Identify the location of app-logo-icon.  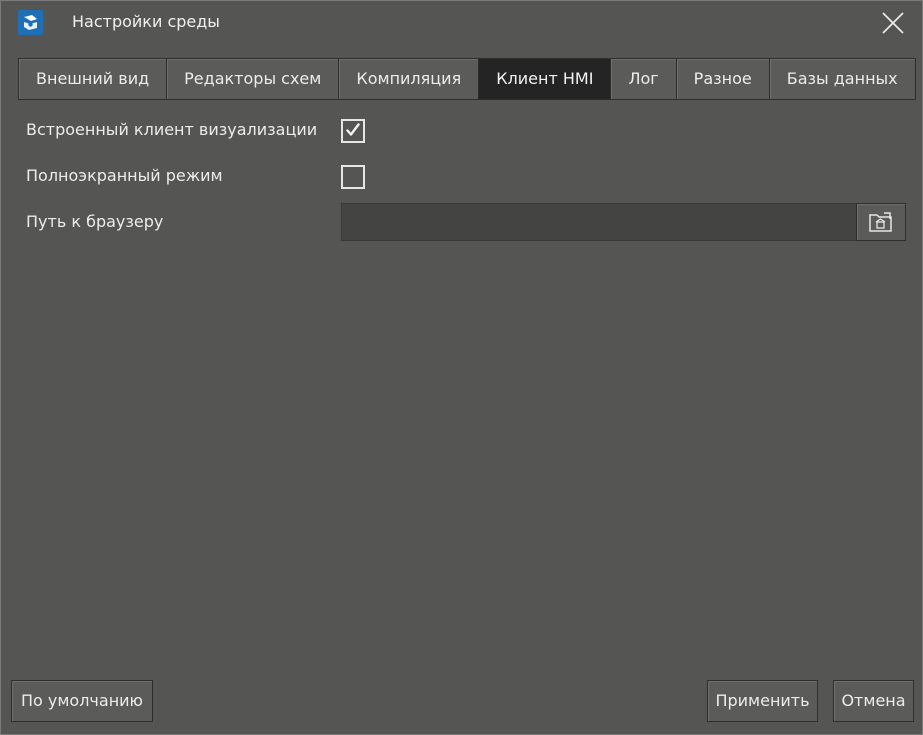
(30, 22).